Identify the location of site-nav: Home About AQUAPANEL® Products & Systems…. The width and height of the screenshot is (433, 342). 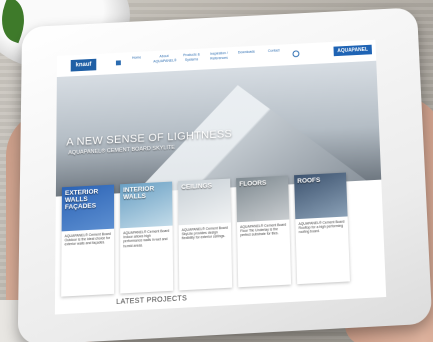
(205, 56).